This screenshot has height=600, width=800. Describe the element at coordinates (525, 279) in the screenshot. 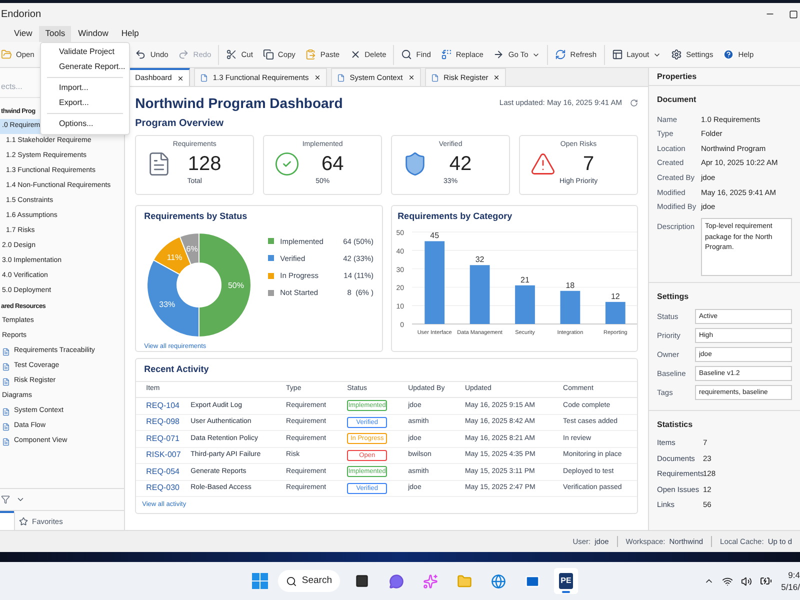

I see `bar-value-label: 21` at that location.